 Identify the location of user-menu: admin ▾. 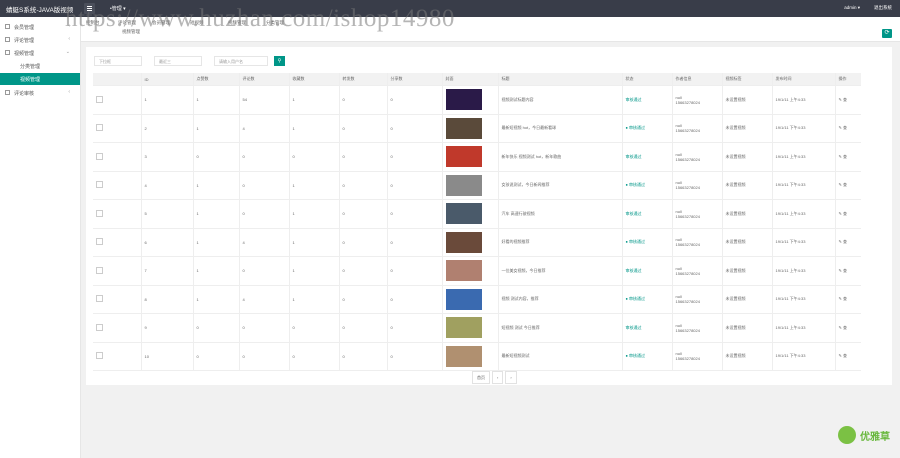
(852, 8).